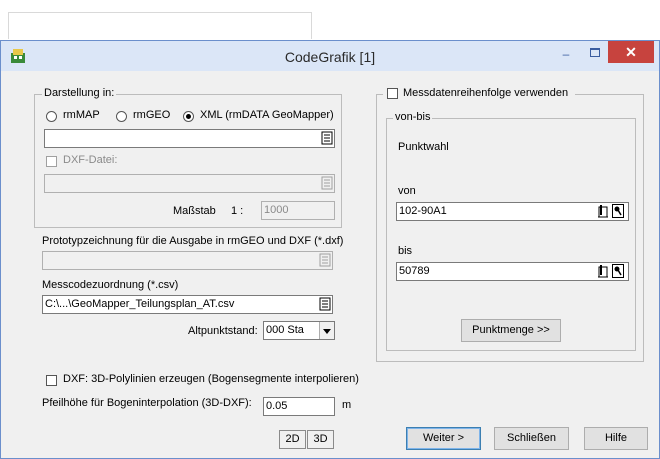 The image size is (660, 459). I want to click on bis-field: 50789, so click(512, 271).